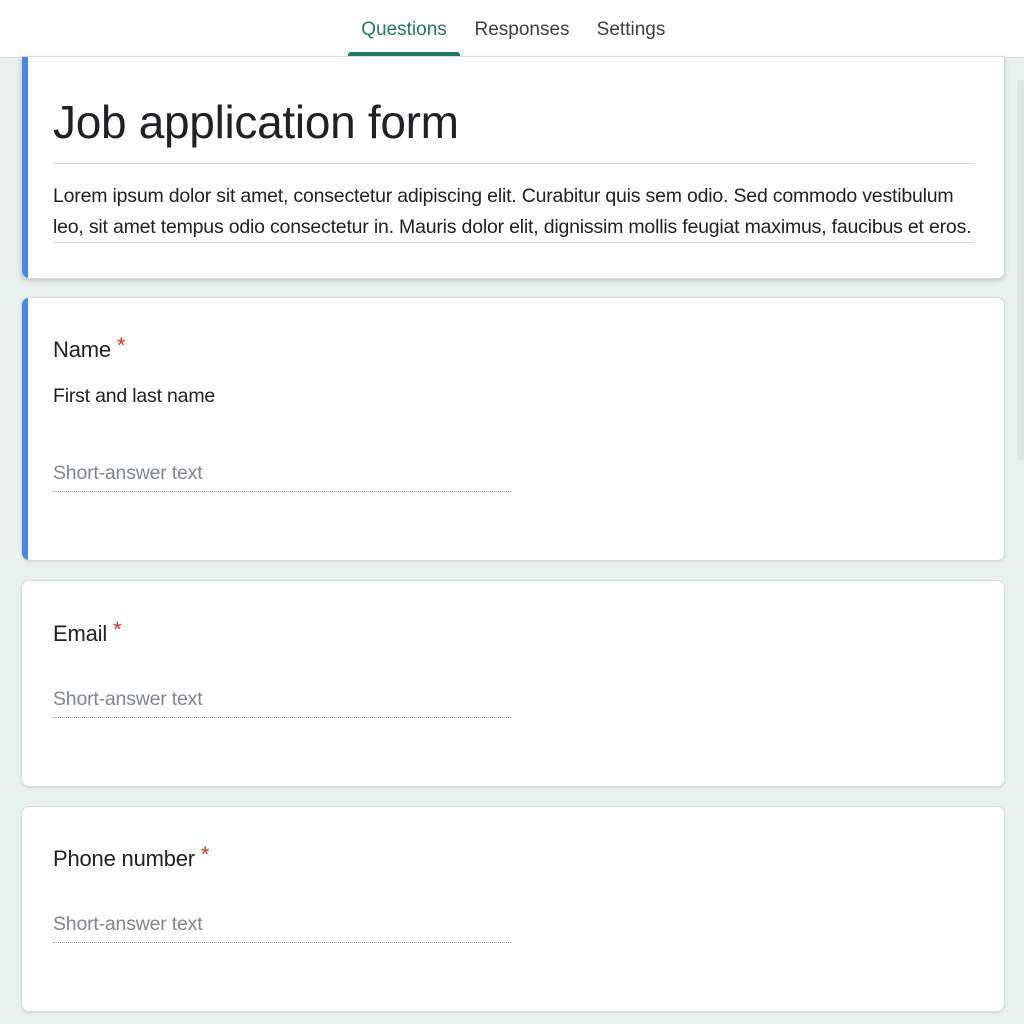  What do you see at coordinates (631, 28) in the screenshot?
I see `tab-settings: Settings` at bounding box center [631, 28].